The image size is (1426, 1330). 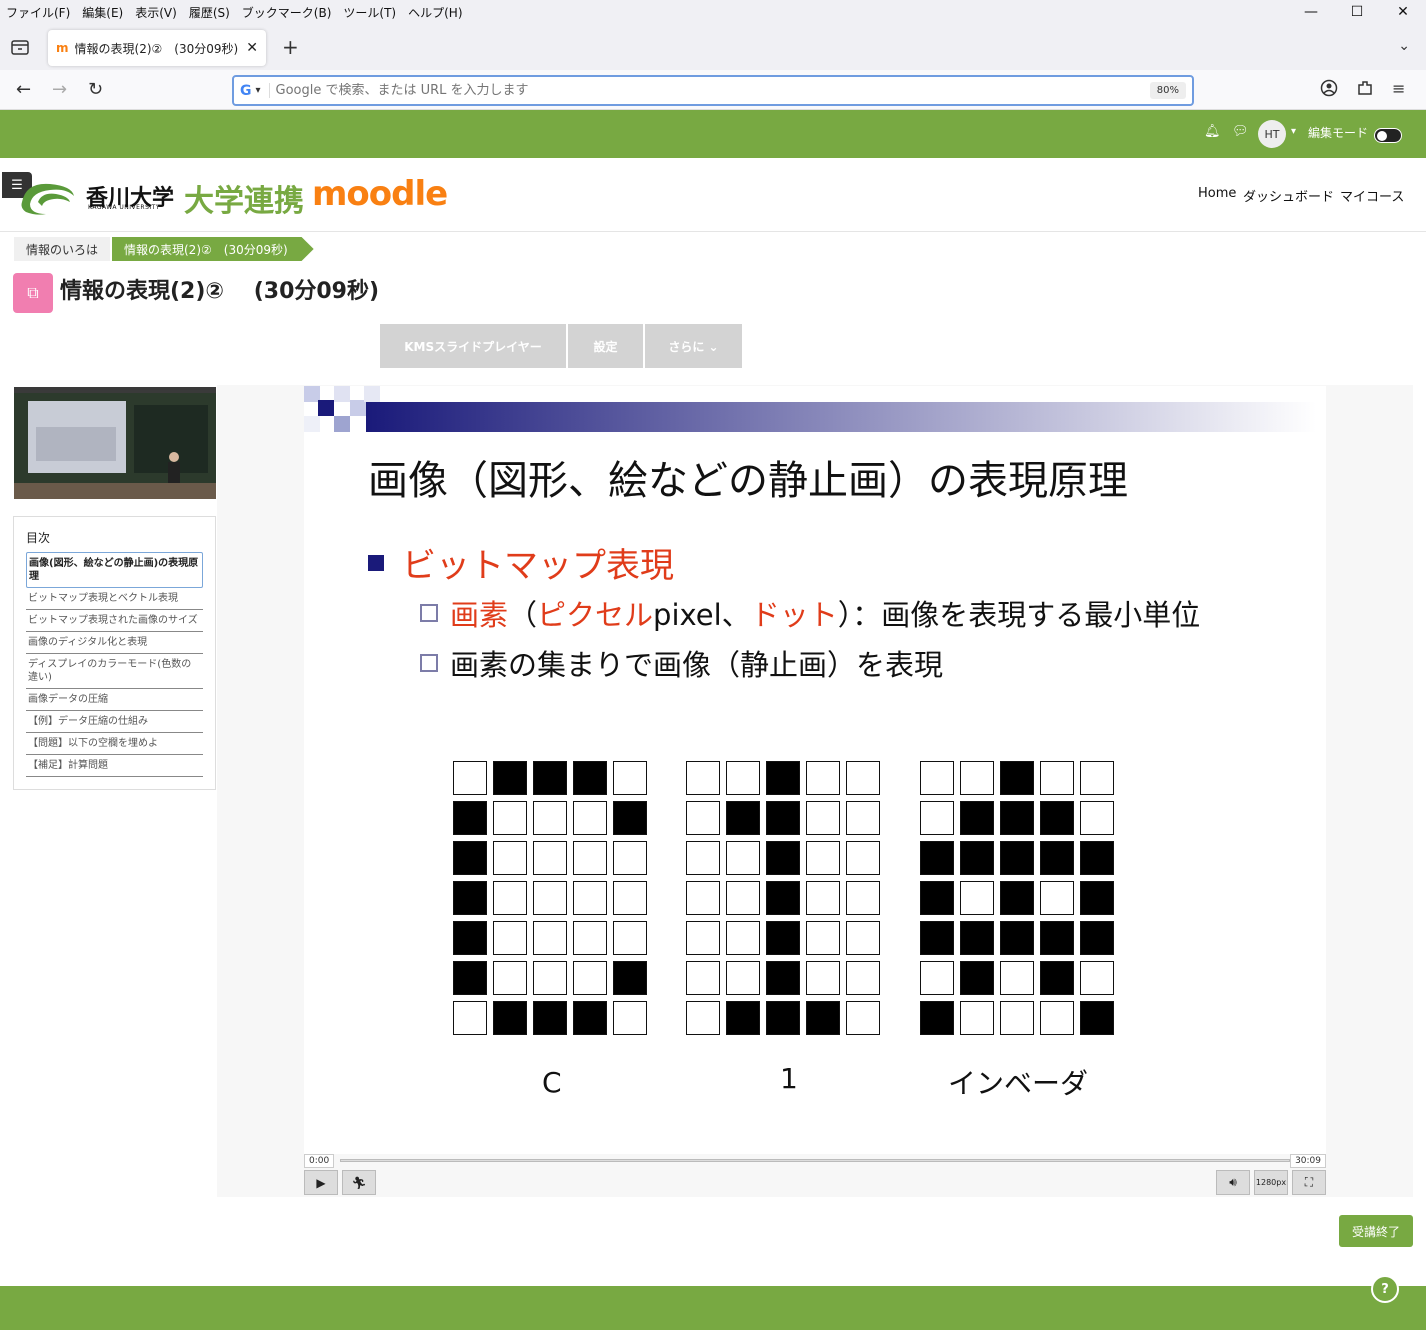 I want to click on menu-edit: 編集(E), so click(x=102, y=12).